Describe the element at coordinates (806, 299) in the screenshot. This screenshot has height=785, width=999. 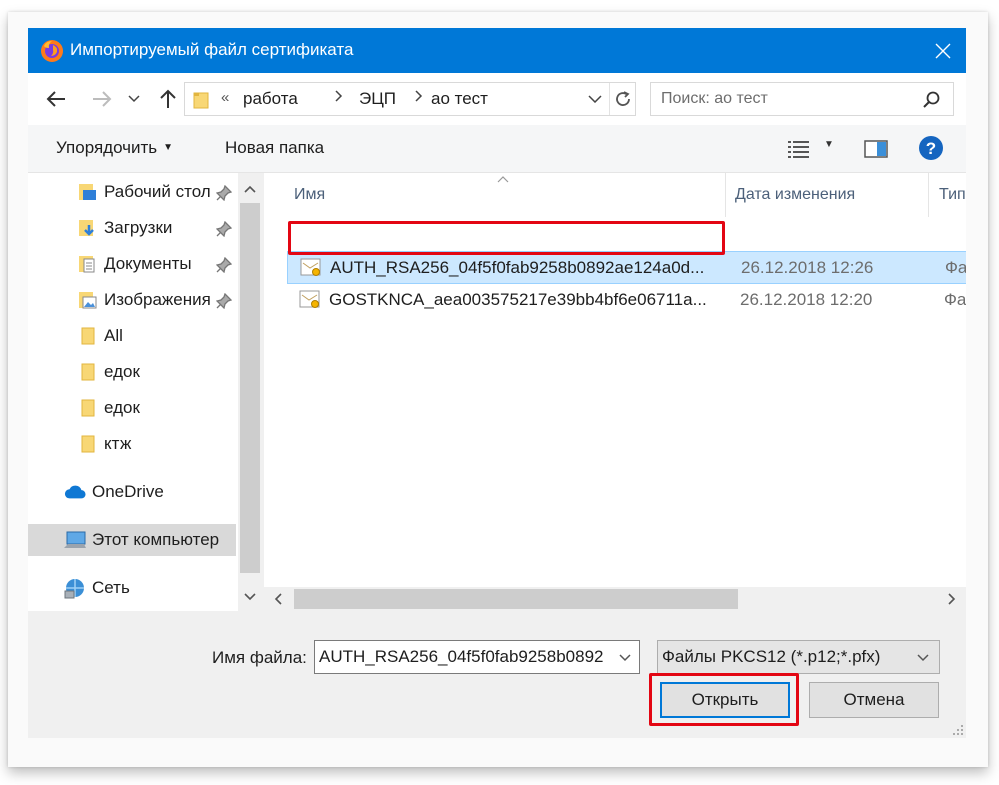
I see `file-date: 26.12.2018 12:20` at that location.